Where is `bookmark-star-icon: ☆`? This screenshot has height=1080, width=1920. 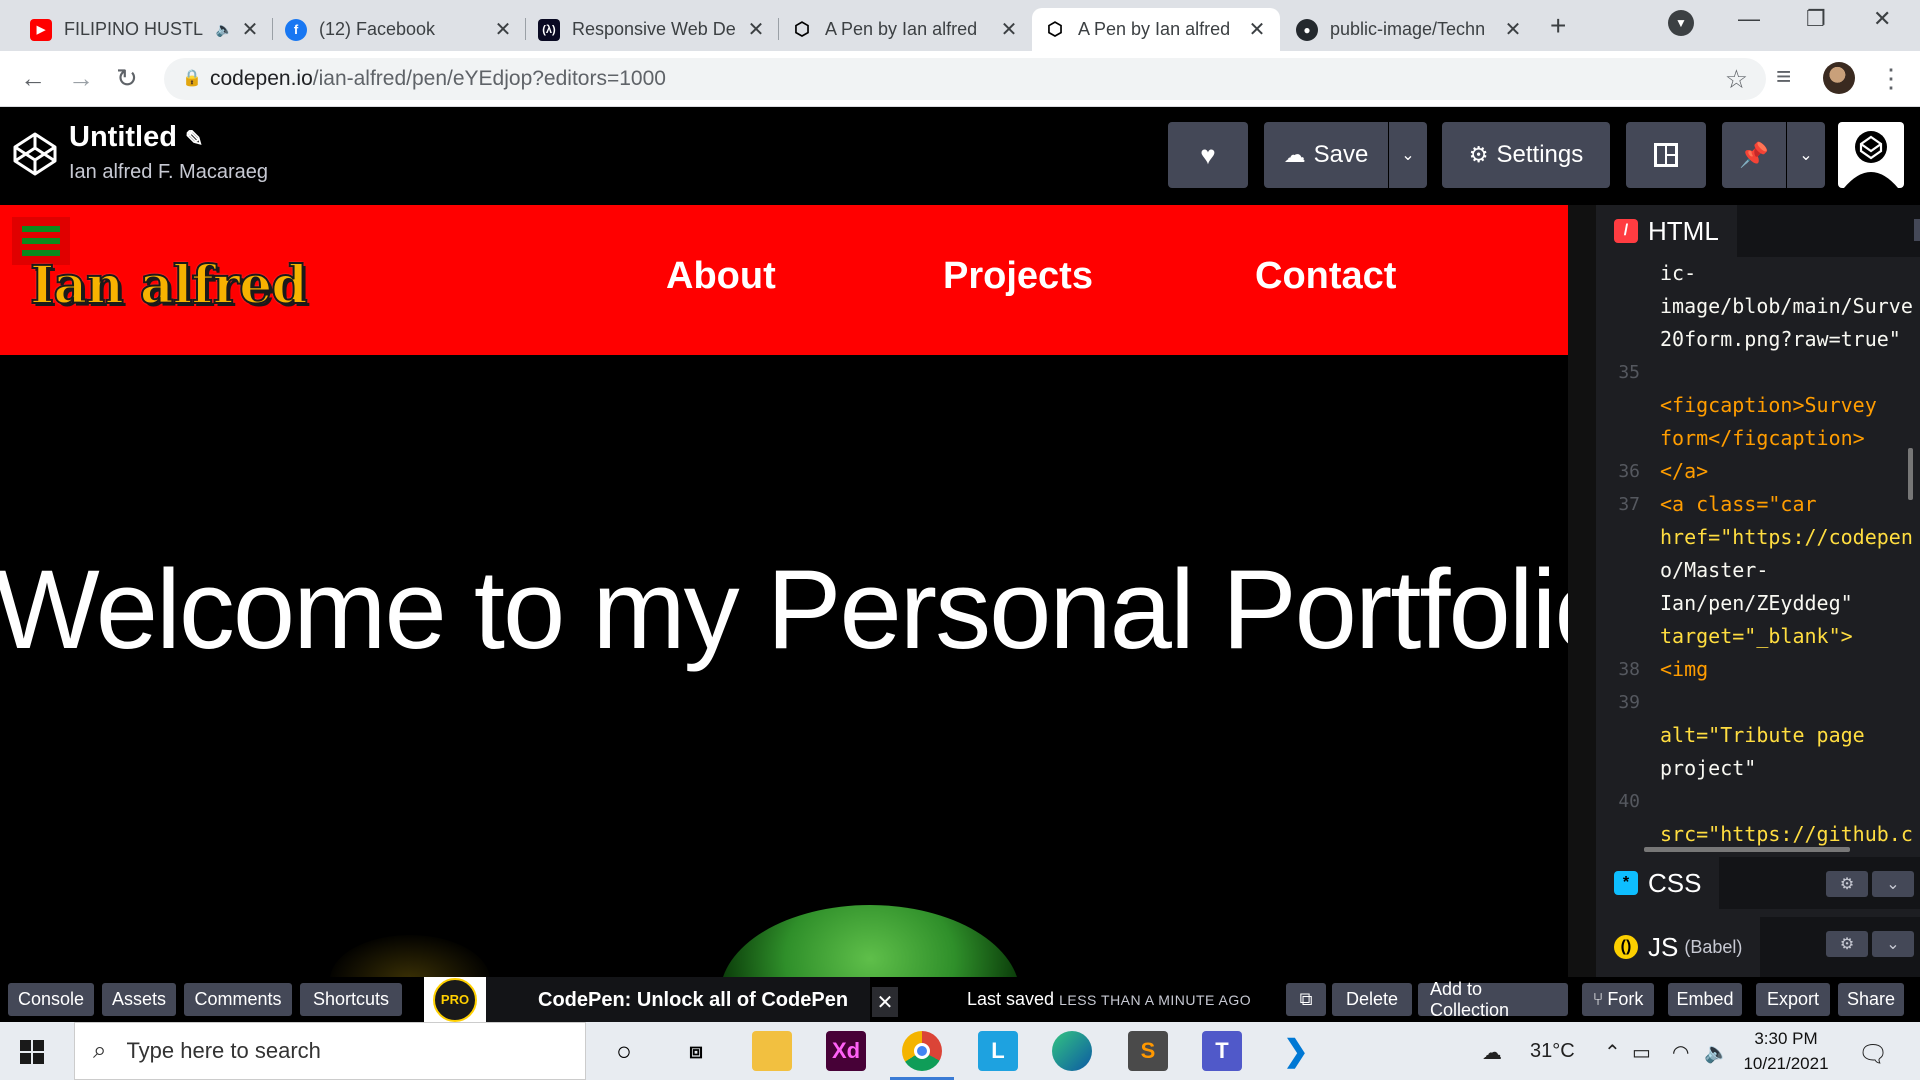
bookmark-star-icon: ☆ is located at coordinates (1736, 79).